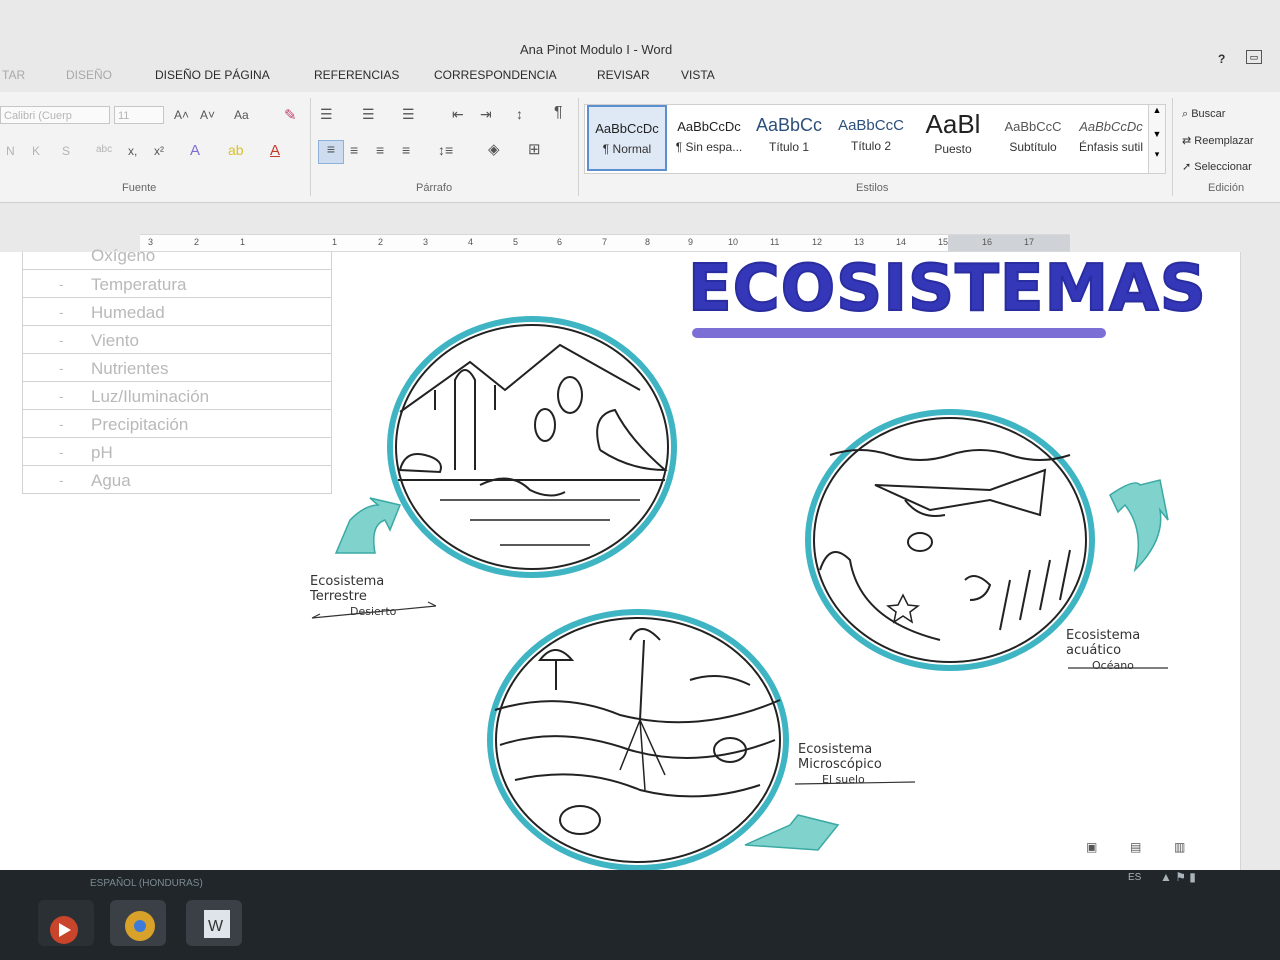 The height and width of the screenshot is (960, 1280). What do you see at coordinates (638, 739) in the screenshot?
I see `soil-ecosystem-circle` at bounding box center [638, 739].